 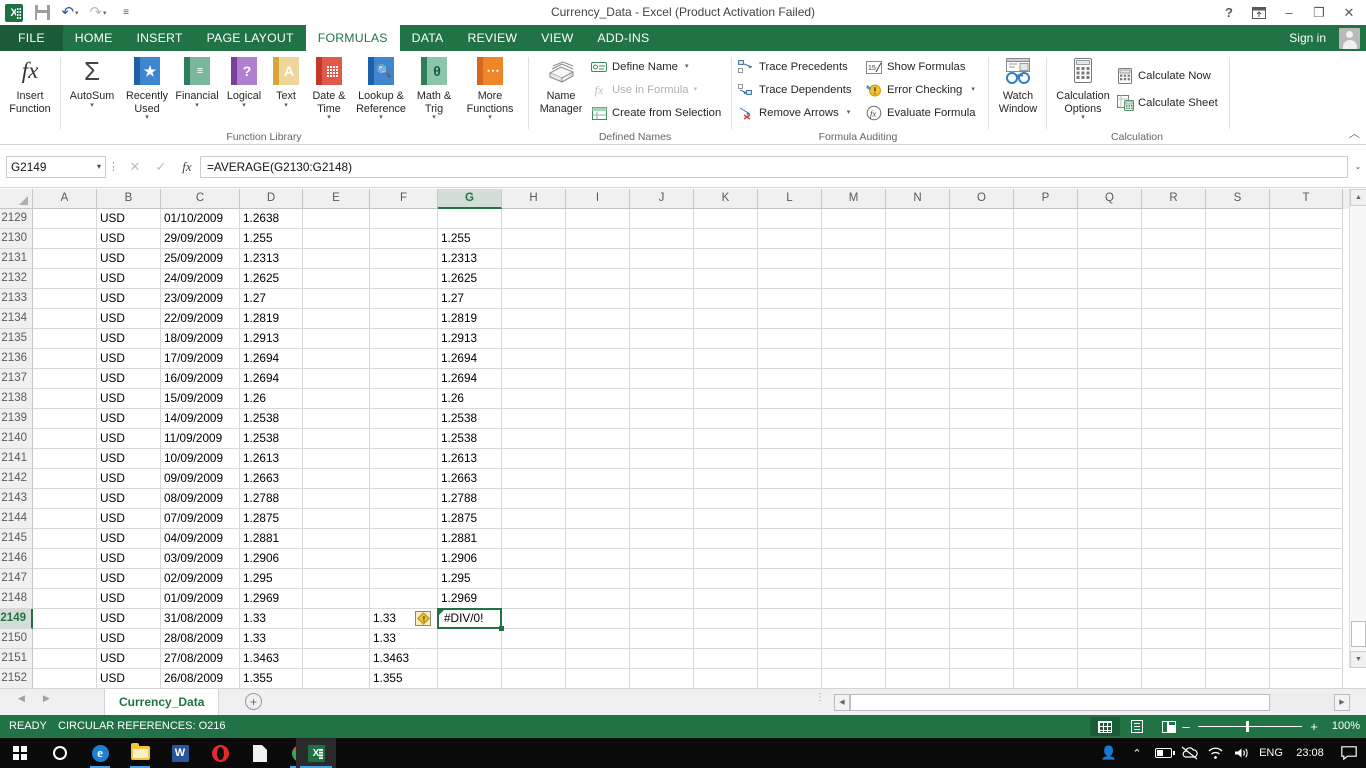 What do you see at coordinates (790, 279) in the screenshot?
I see `cell-L2132` at bounding box center [790, 279].